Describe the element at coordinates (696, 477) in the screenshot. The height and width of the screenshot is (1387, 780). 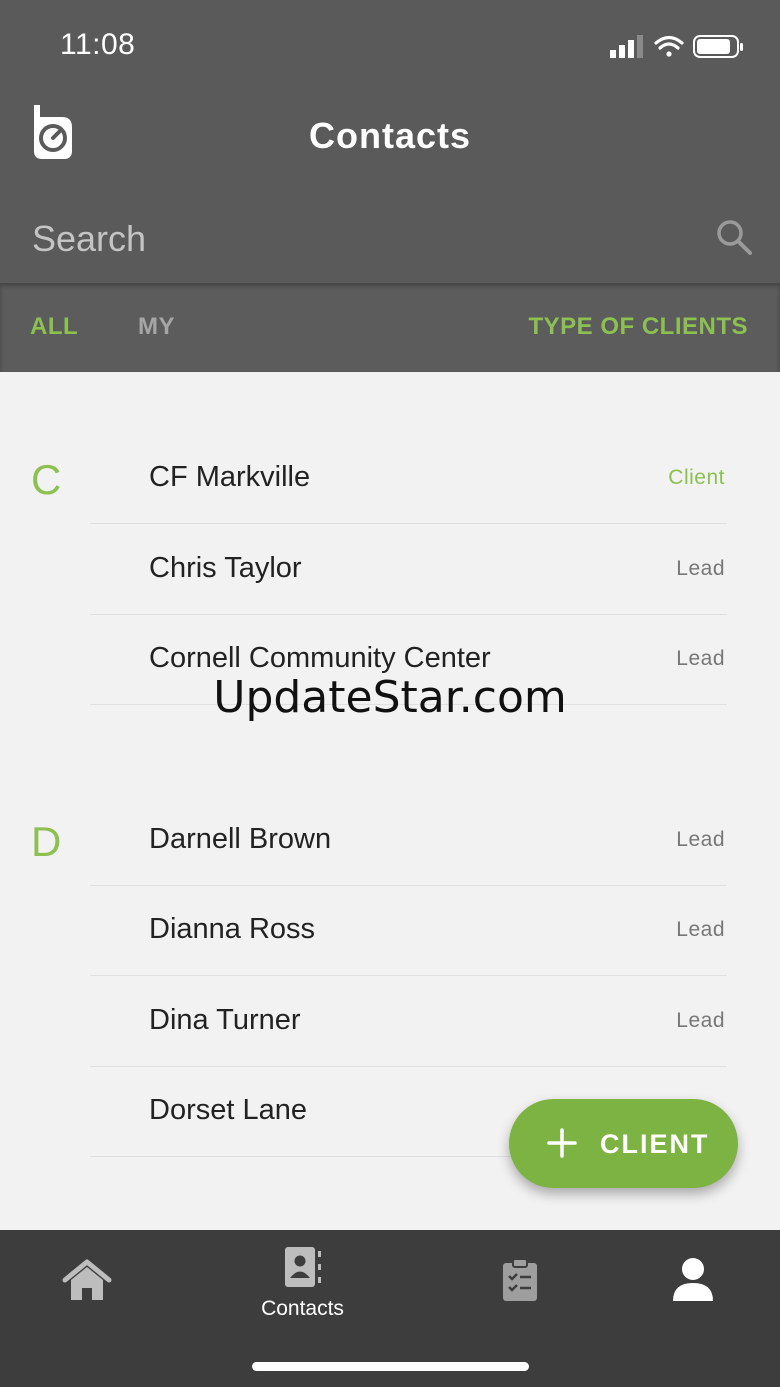
I see `contact-type: Client` at that location.